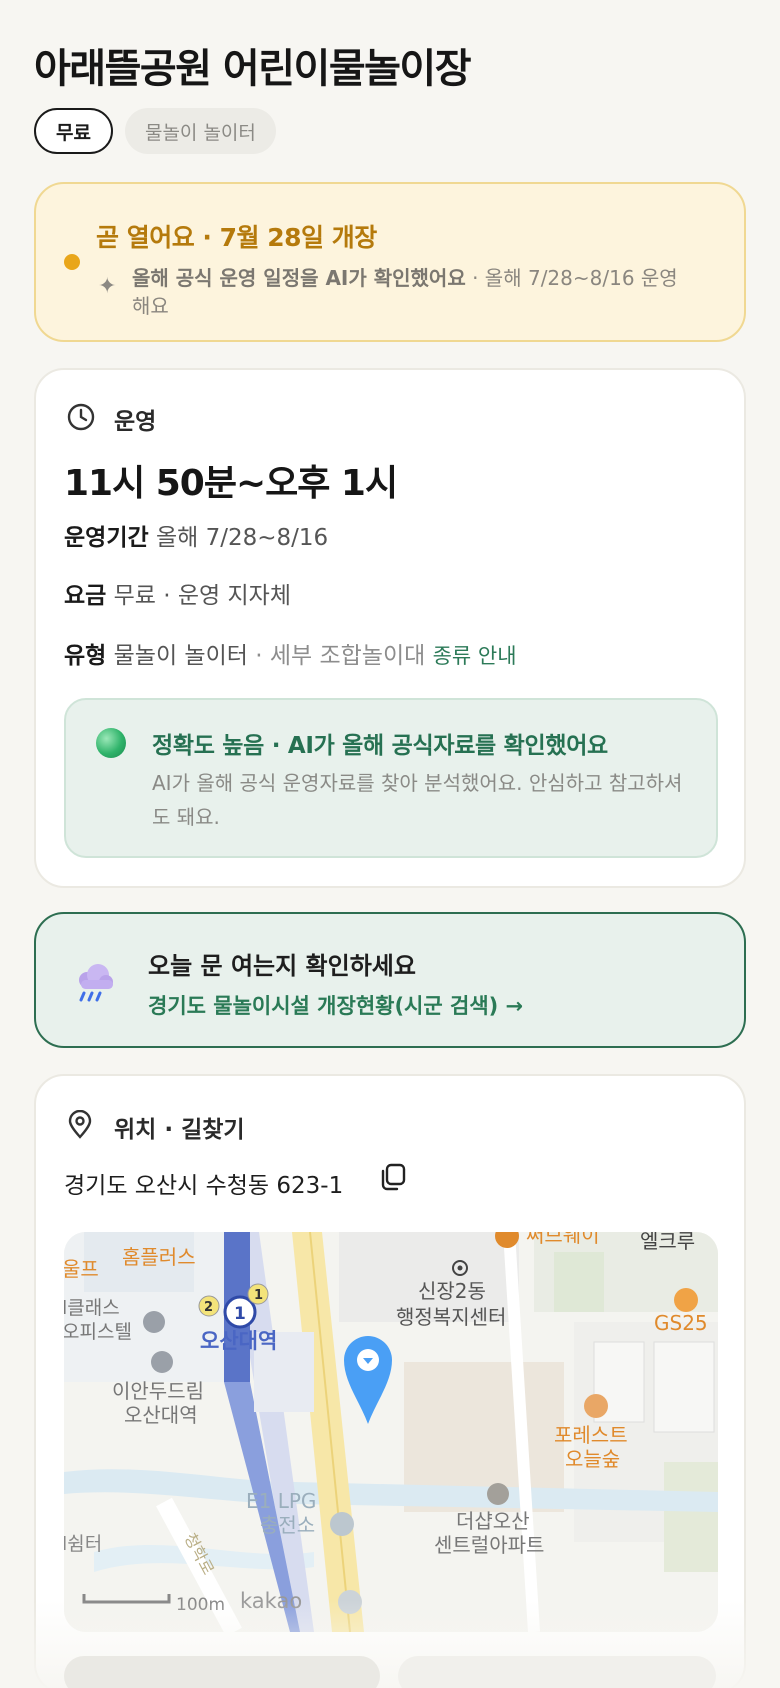 The width and height of the screenshot is (780, 1688). What do you see at coordinates (451, 1317) in the screenshot?
I see `map-label-sinjang2: 행정복지센터` at bounding box center [451, 1317].